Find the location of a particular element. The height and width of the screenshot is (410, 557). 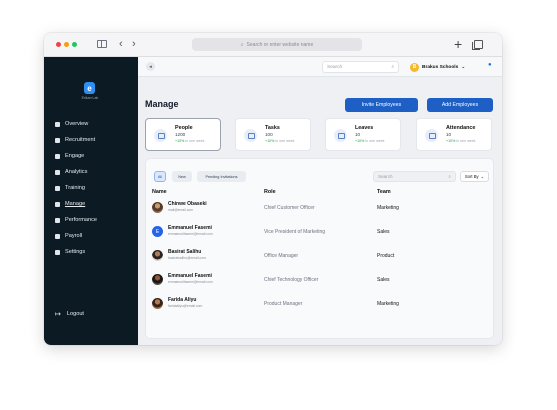

sidebar-item-label: Engage is located at coordinates (75, 156).